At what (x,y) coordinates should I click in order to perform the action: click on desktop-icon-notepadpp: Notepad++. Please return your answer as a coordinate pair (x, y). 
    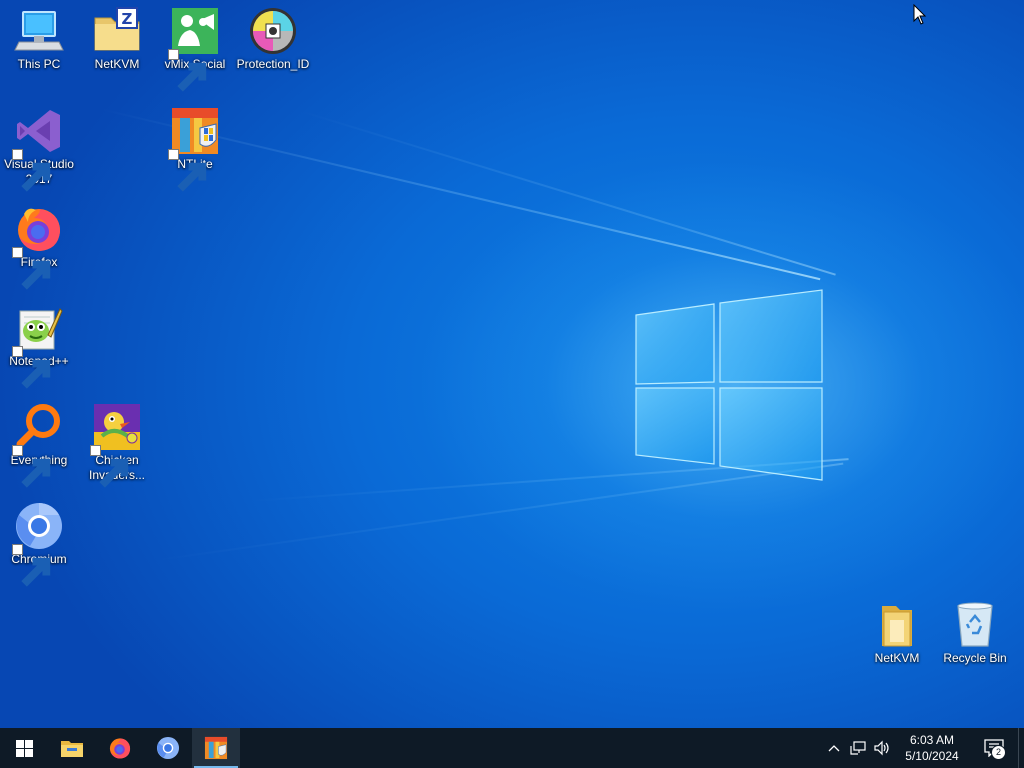
    Looking at the image, I should click on (39, 346).